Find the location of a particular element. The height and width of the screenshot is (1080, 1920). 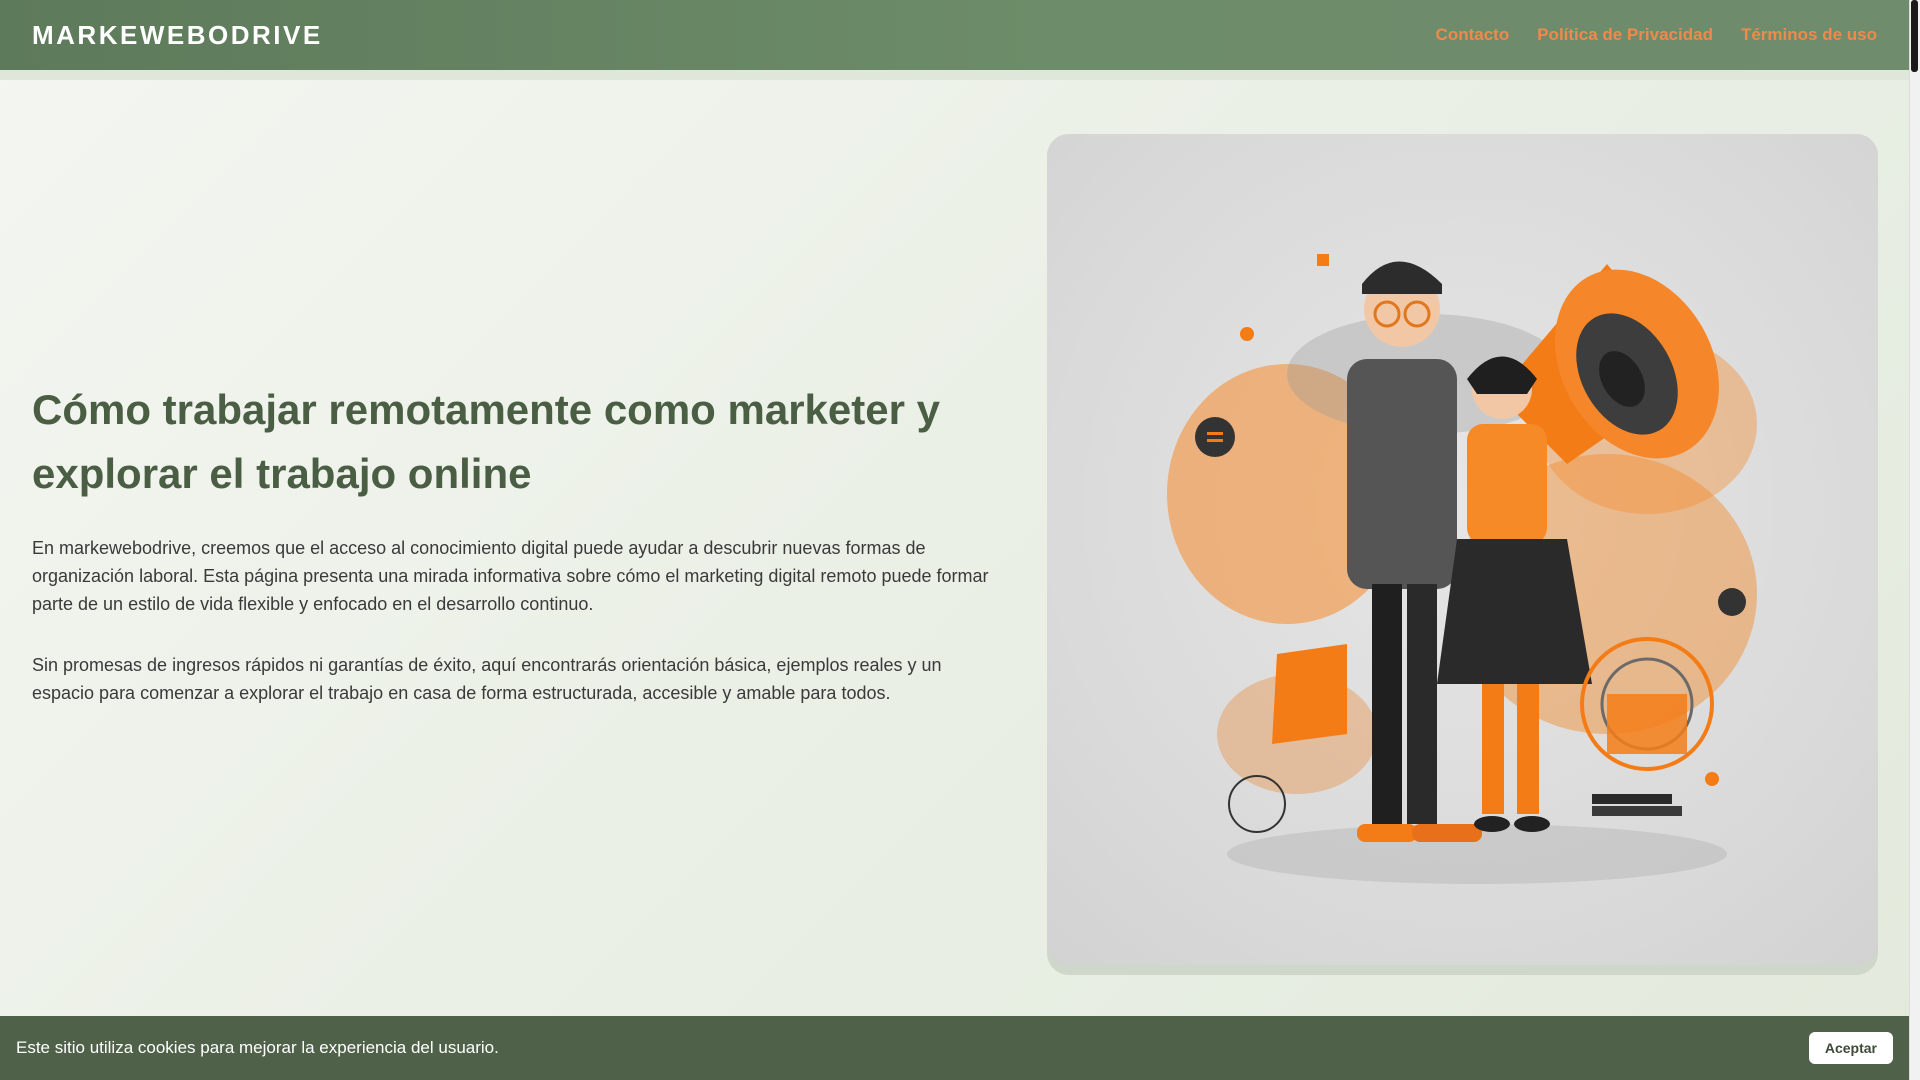

nav-link-privacidad: Política de Privacidad is located at coordinates (1625, 35).